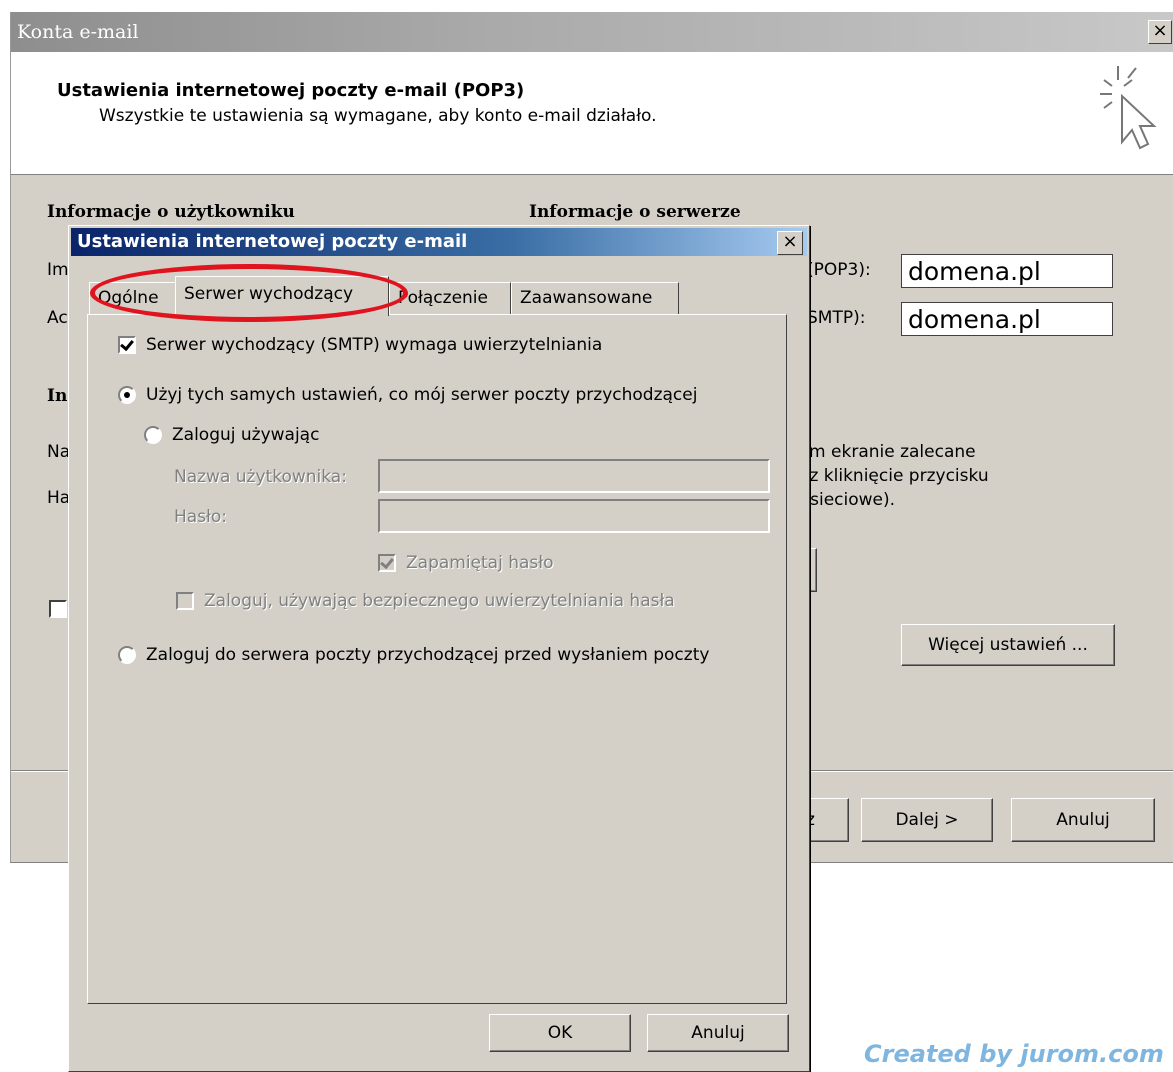 Image resolution: width=1173 pixels, height=1072 pixels. Describe the element at coordinates (574, 476) in the screenshot. I see `username-input` at that location.